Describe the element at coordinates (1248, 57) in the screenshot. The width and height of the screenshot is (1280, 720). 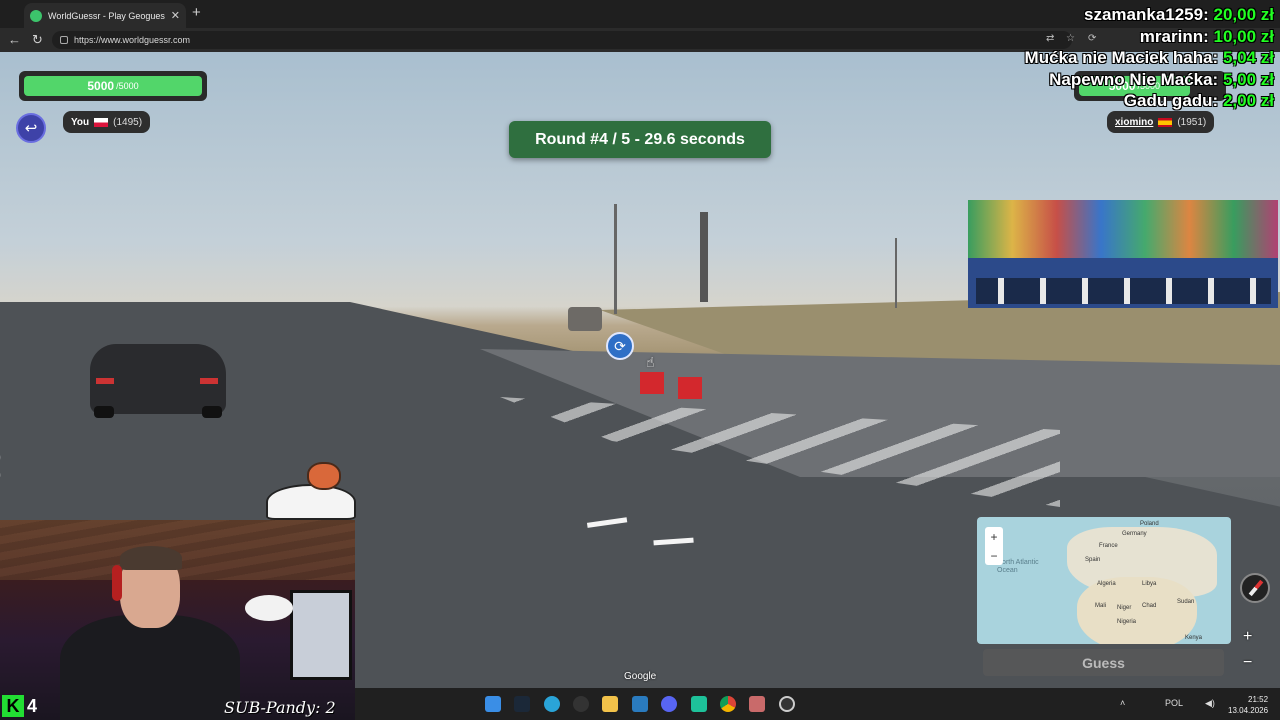
I see `donation-amount: 5,04 zł` at that location.